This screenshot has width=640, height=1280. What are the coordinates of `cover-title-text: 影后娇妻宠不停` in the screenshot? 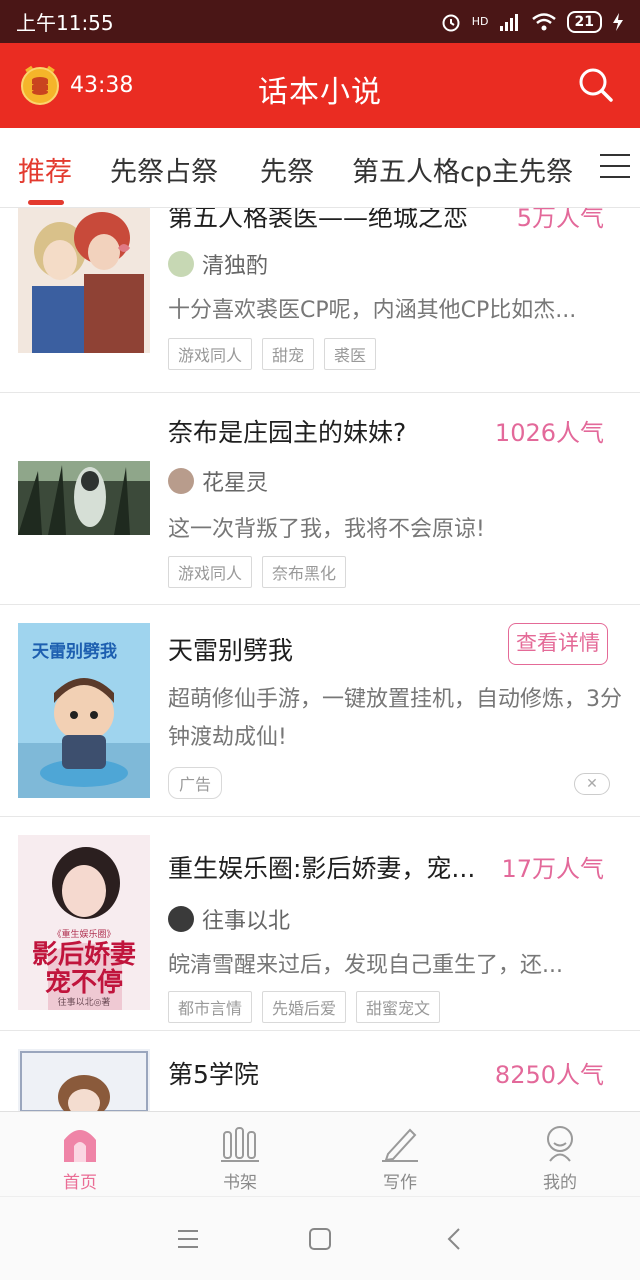 It's located at (83, 969).